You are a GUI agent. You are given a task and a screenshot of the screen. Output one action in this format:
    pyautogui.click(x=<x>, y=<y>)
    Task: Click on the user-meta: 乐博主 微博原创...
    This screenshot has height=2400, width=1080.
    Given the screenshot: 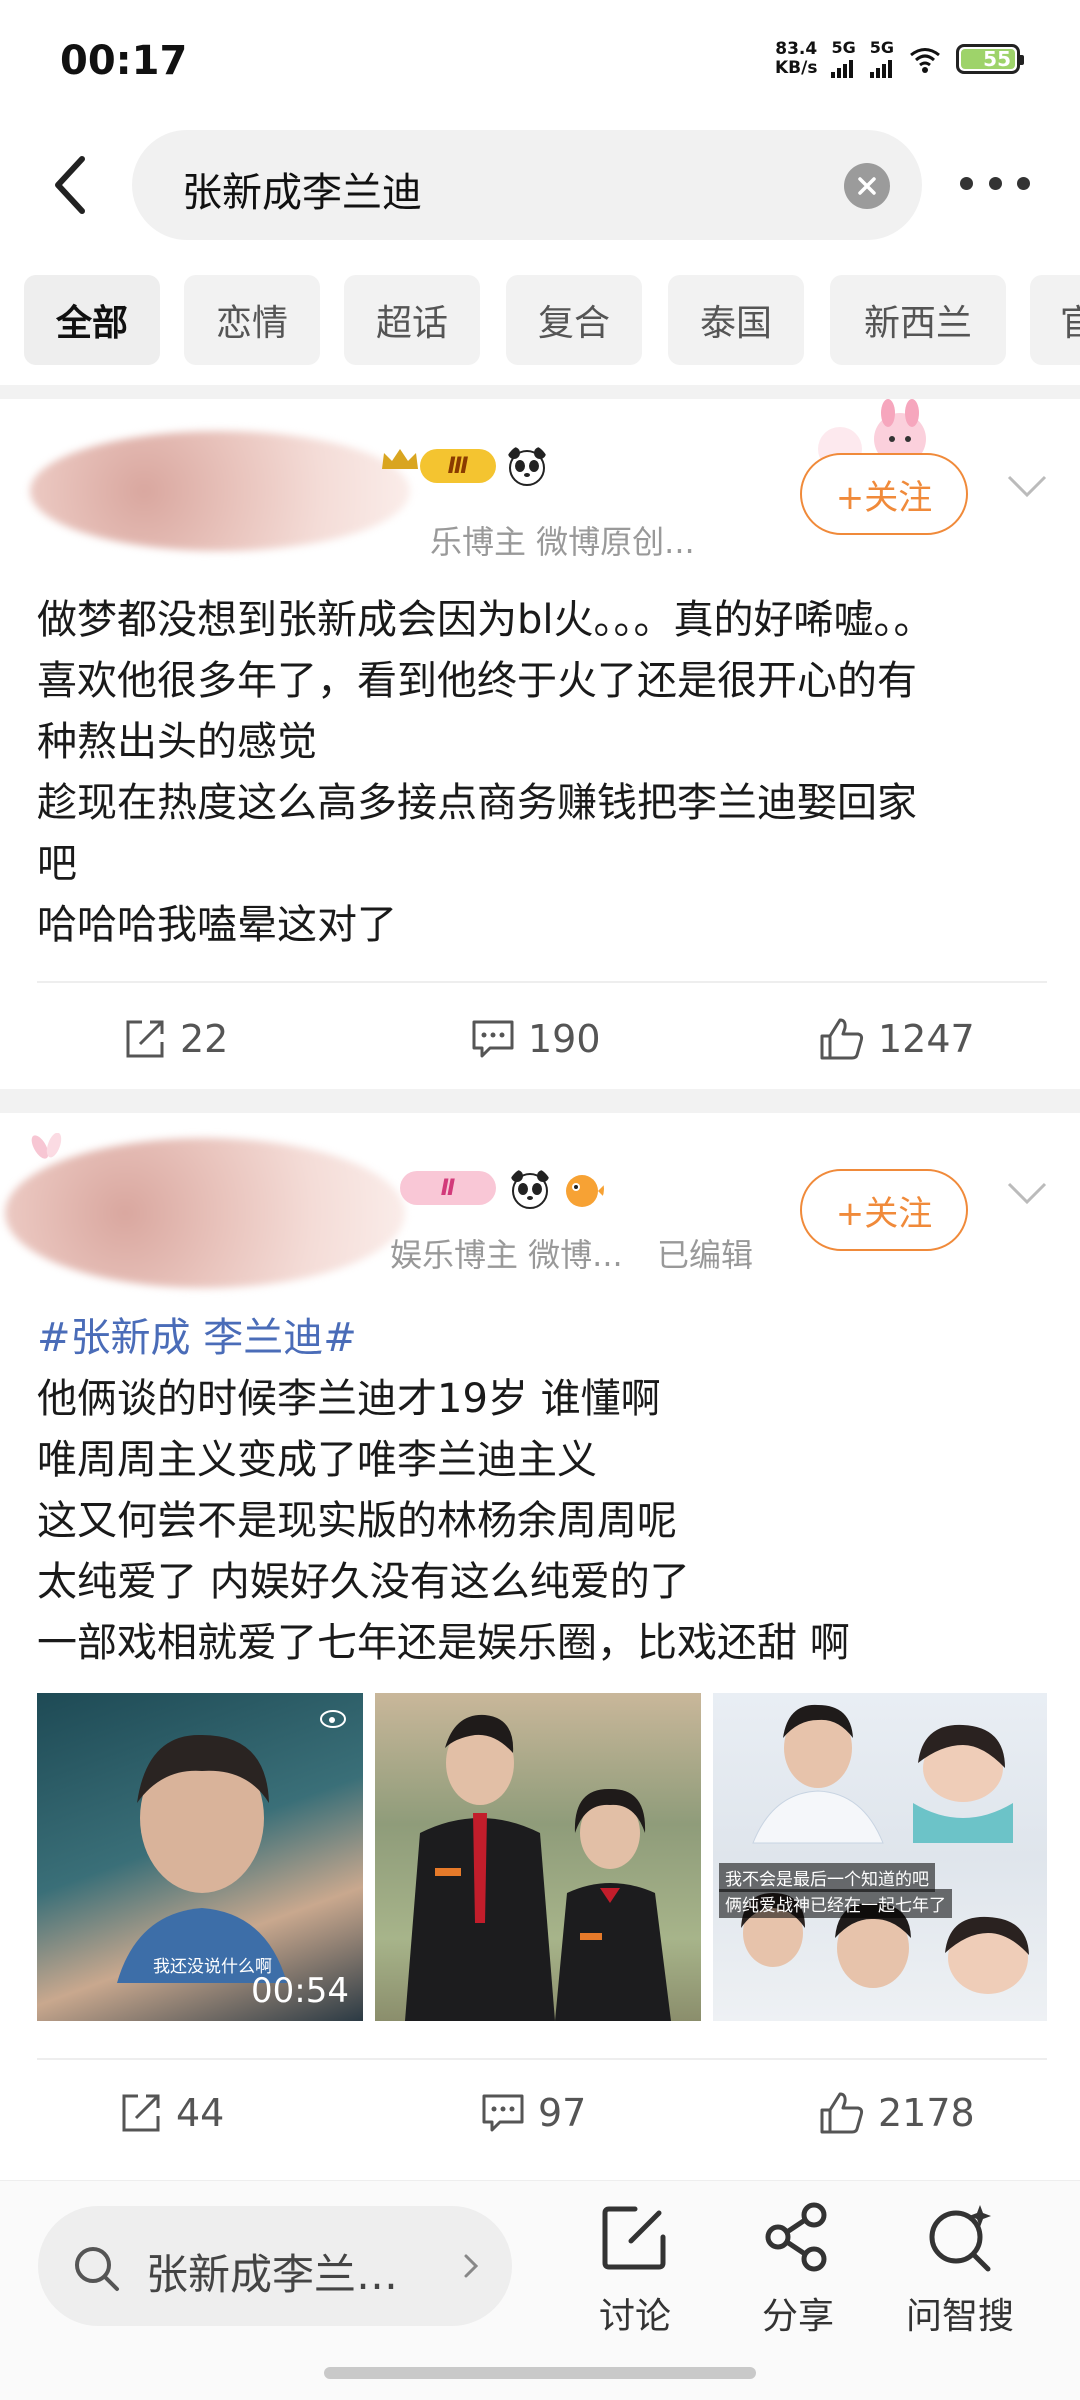 What is the action you would take?
    pyautogui.click(x=562, y=542)
    